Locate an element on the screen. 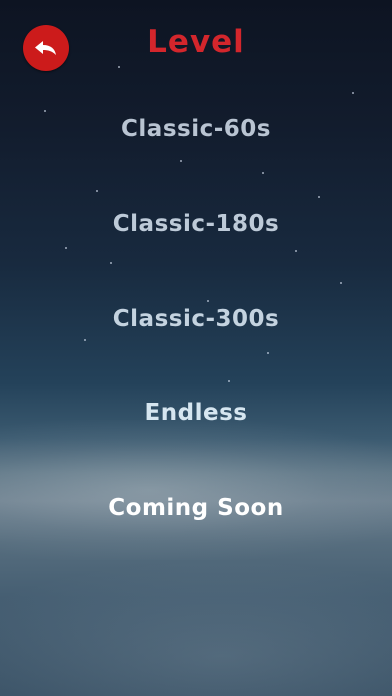 The height and width of the screenshot is (696, 392). level-classic-180s-button: Classic-180s is located at coordinates (196, 224).